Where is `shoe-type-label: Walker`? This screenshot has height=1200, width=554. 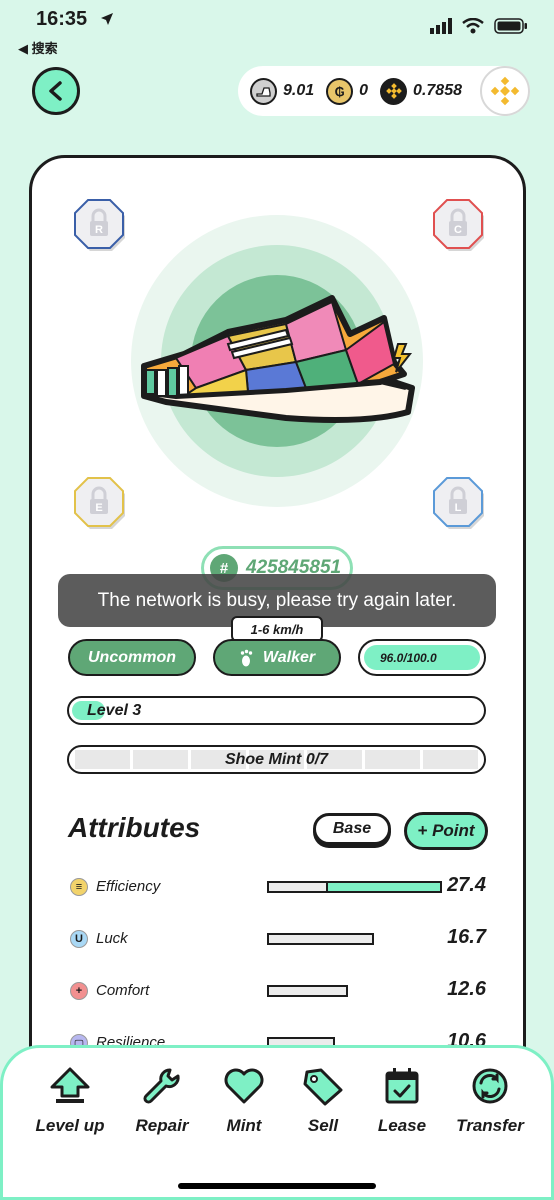
shoe-type-label: Walker is located at coordinates (289, 657).